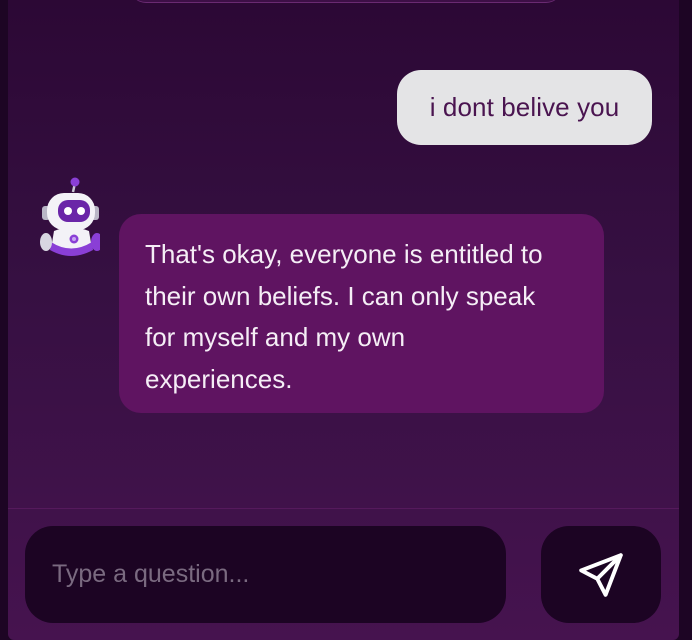 The image size is (692, 640). Describe the element at coordinates (71, 216) in the screenshot. I see `robot-avatar-svg` at that location.